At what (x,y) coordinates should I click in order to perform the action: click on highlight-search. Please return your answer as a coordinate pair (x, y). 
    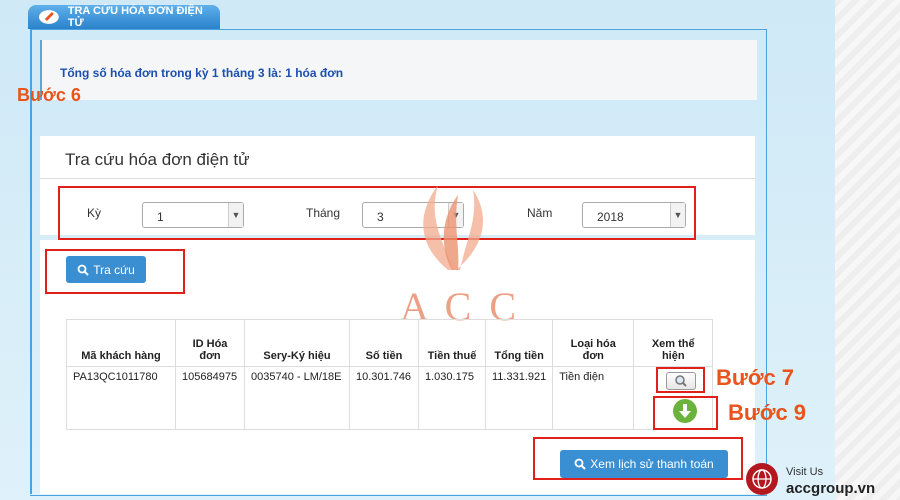
    Looking at the image, I should click on (115, 271).